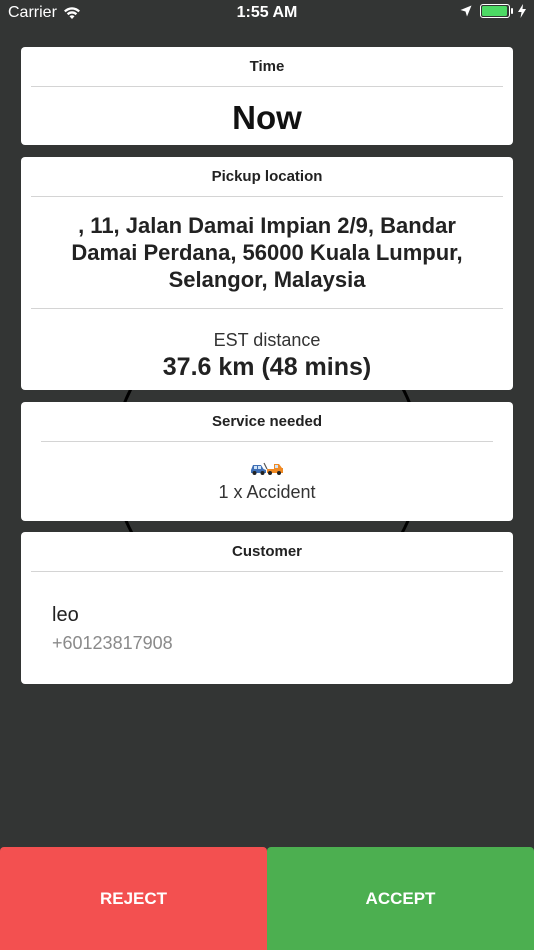  What do you see at coordinates (267, 176) in the screenshot?
I see `pickup-card-header: Pickup location` at bounding box center [267, 176].